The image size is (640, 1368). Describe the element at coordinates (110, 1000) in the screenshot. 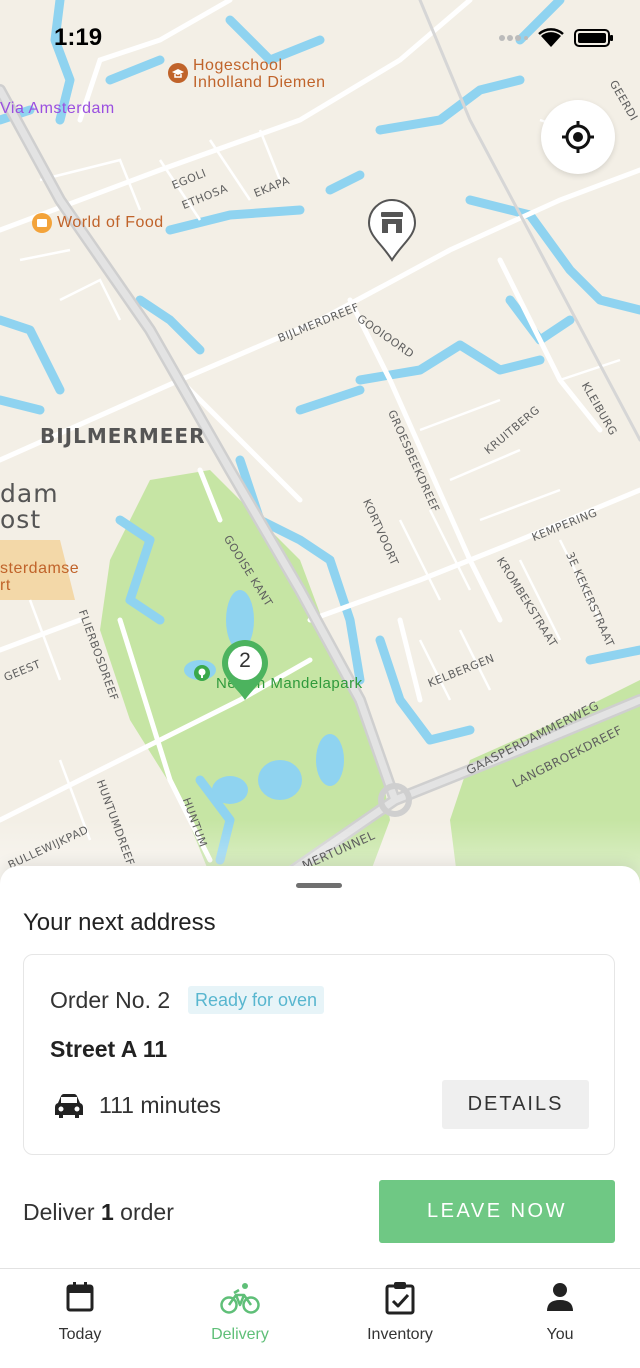

I see `order-number: Order No. 2` at that location.